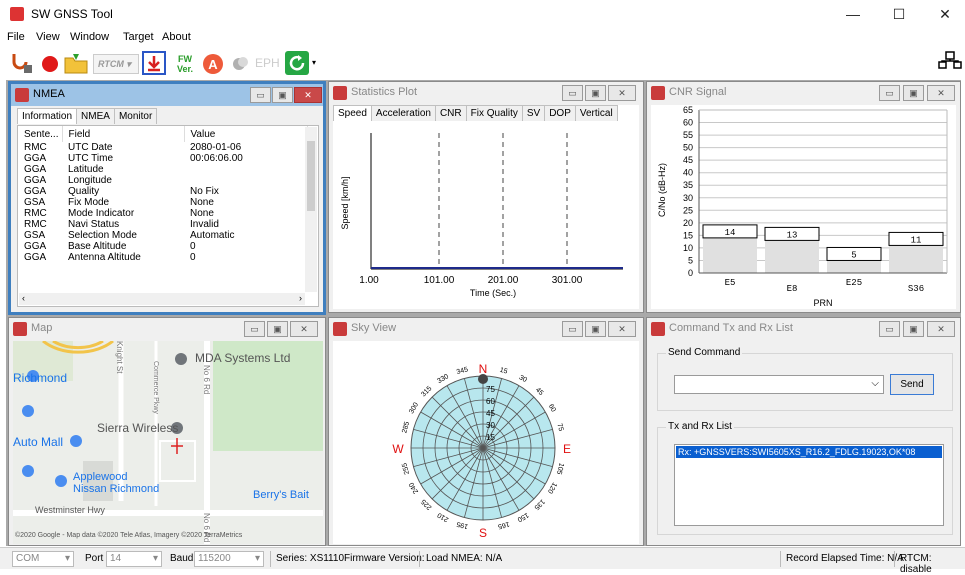 This screenshot has width=965, height=575. Describe the element at coordinates (119, 357) in the screenshot. I see `map-label-knight: Knight St` at that location.